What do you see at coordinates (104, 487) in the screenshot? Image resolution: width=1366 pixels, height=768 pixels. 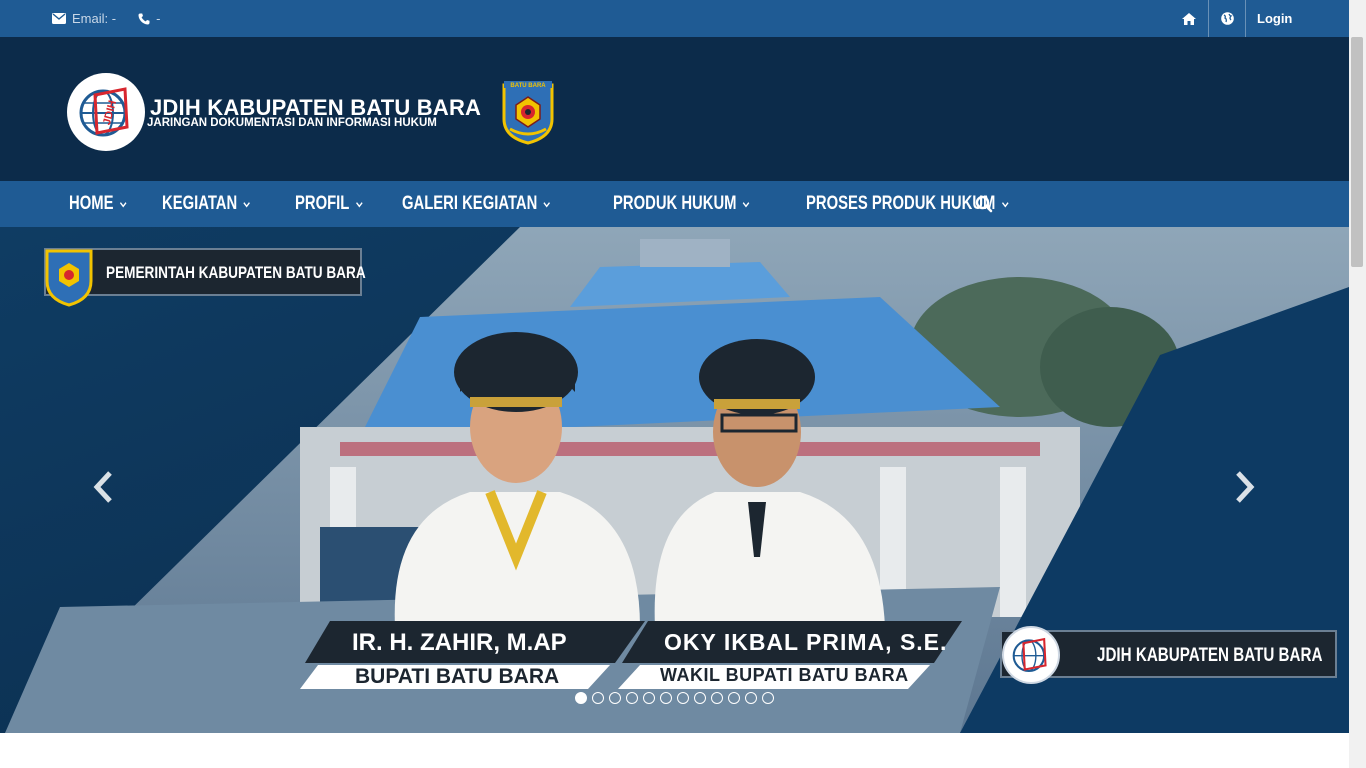 I see `chevron-left-icon` at bounding box center [104, 487].